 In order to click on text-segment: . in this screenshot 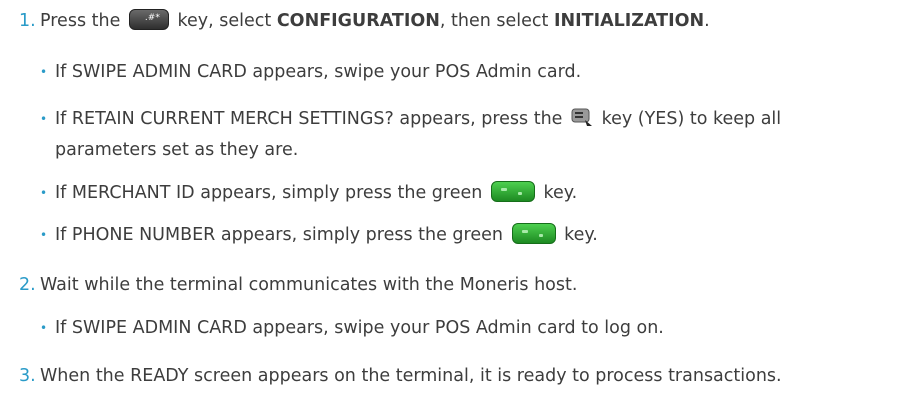, I will do `click(707, 21)`.